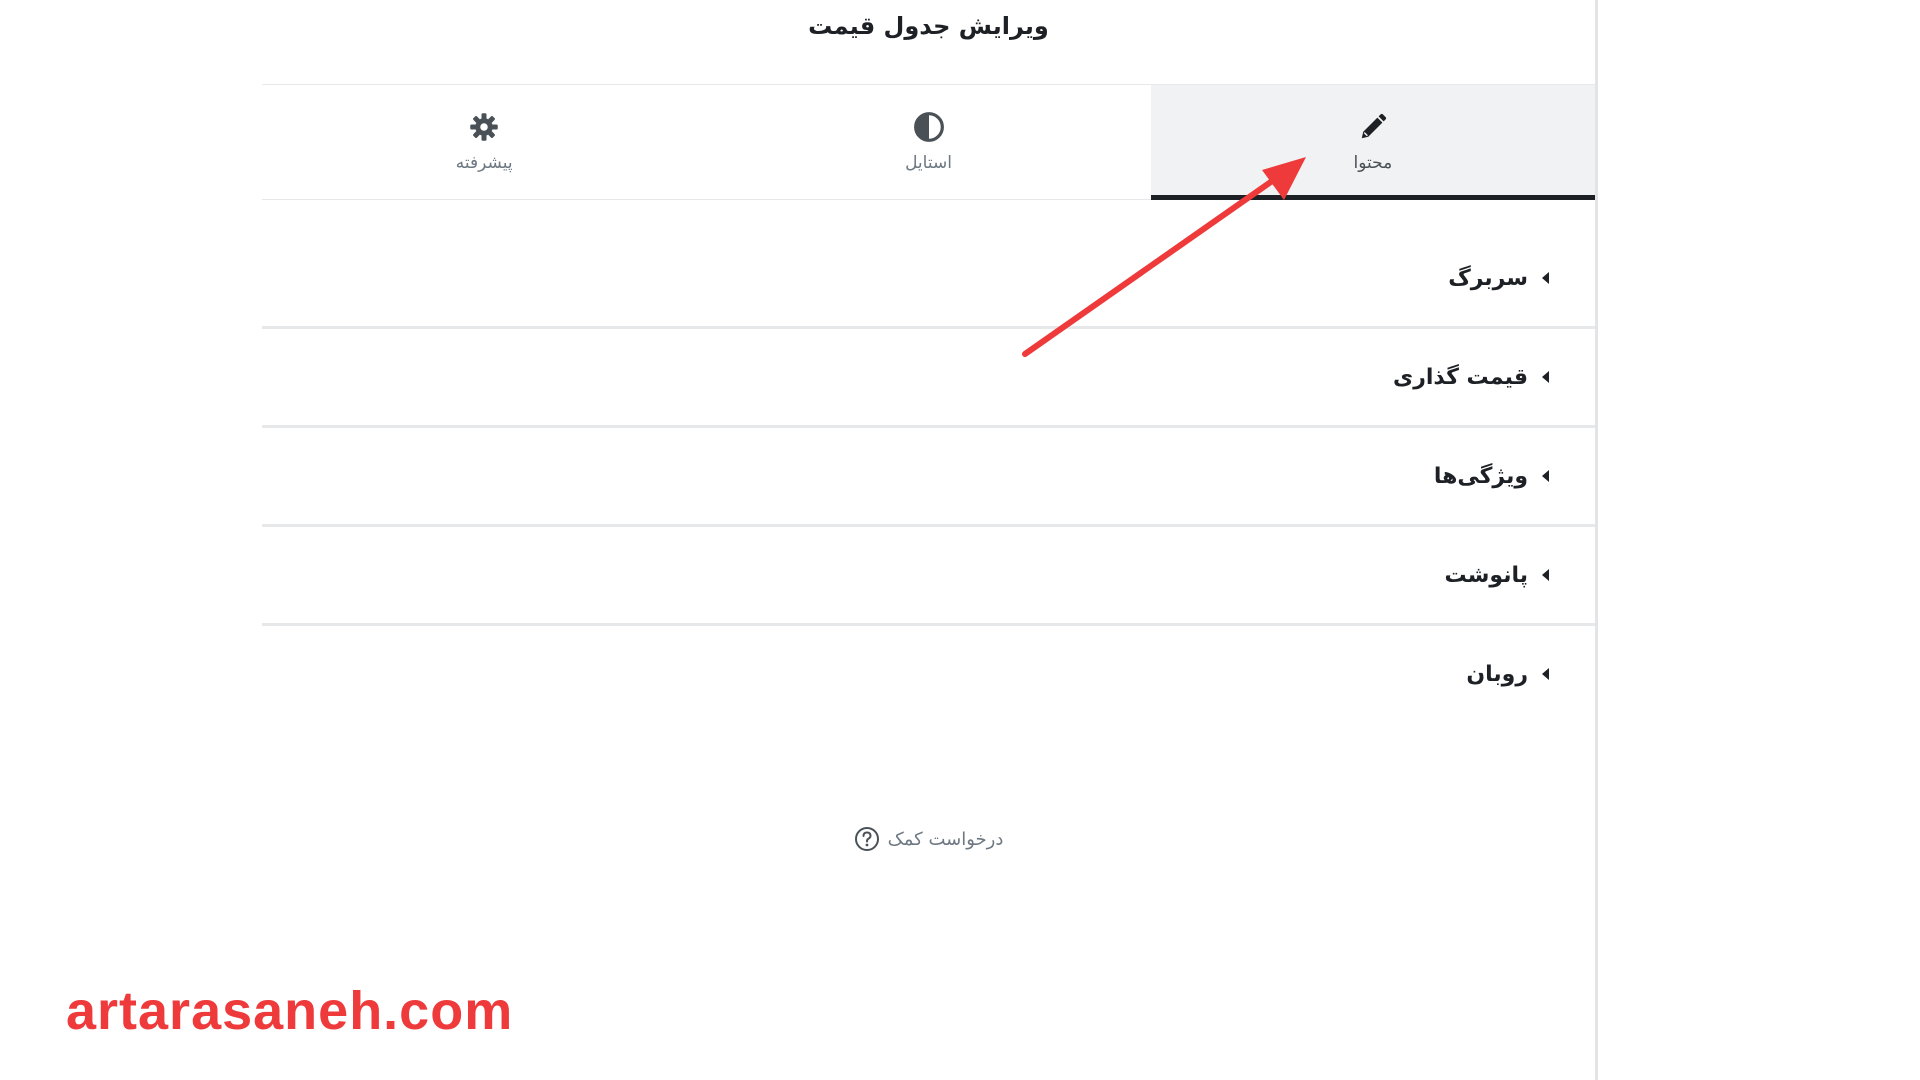 The image size is (1920, 1080). Describe the element at coordinates (867, 839) in the screenshot. I see `question-circle-icon` at that location.